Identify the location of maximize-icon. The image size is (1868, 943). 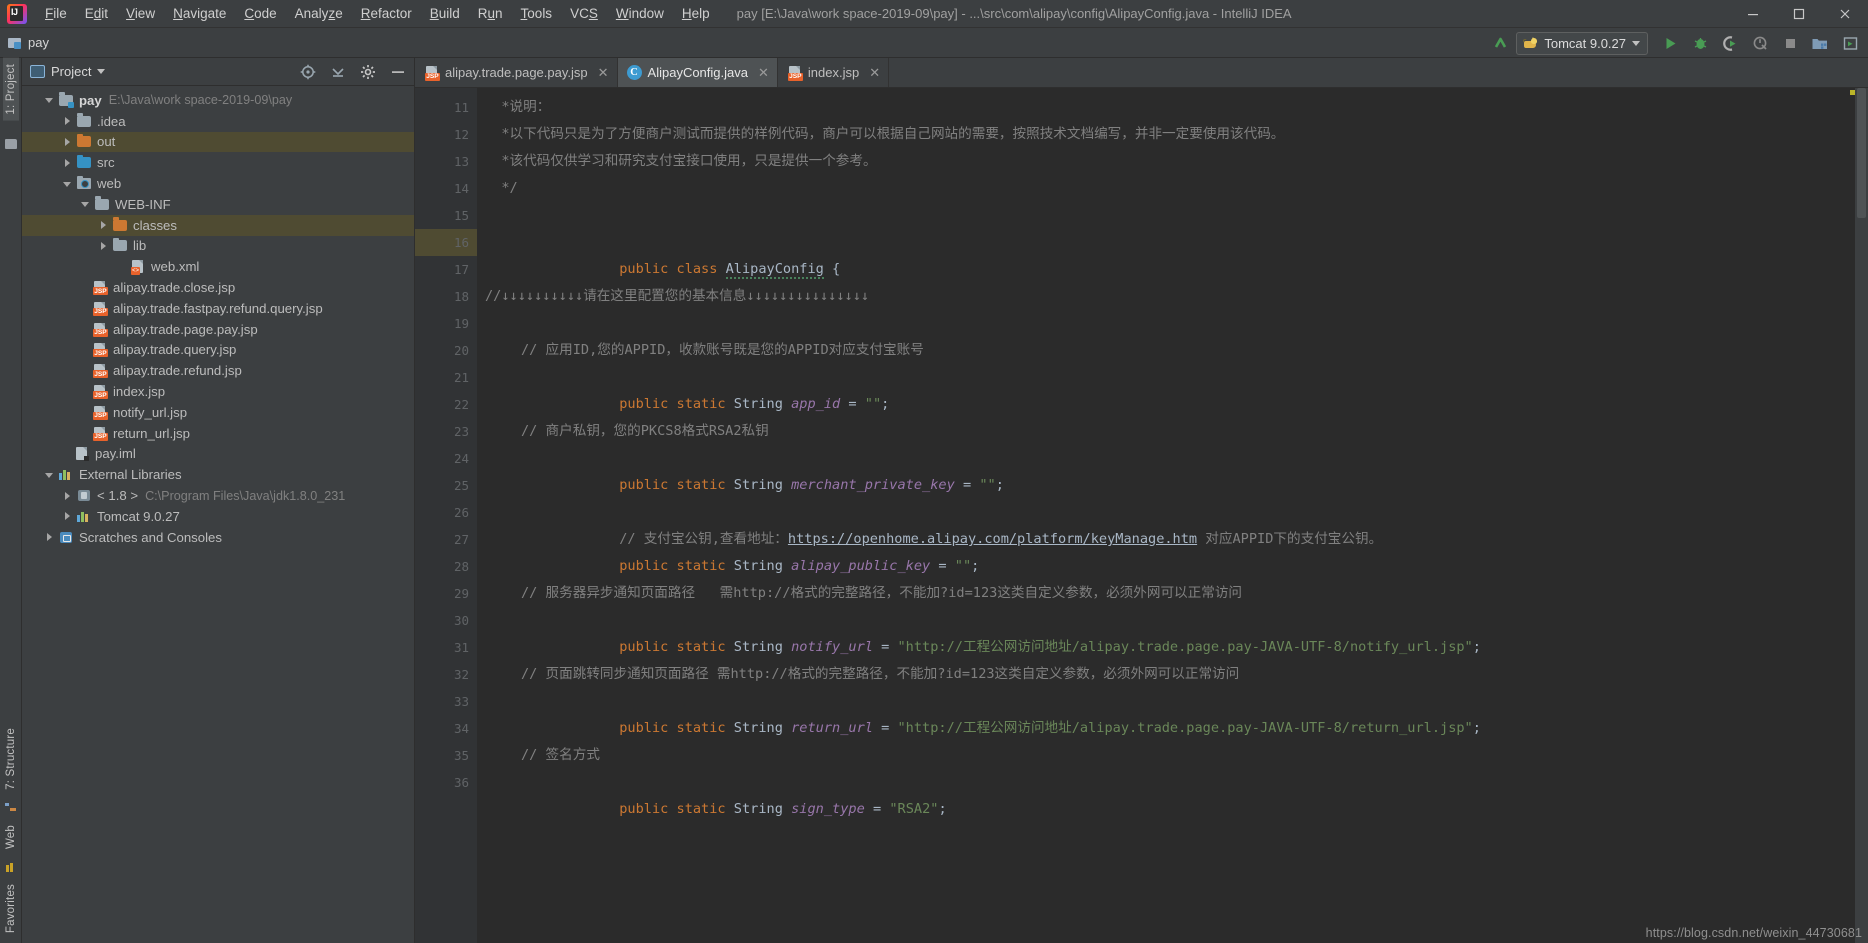
(1799, 14).